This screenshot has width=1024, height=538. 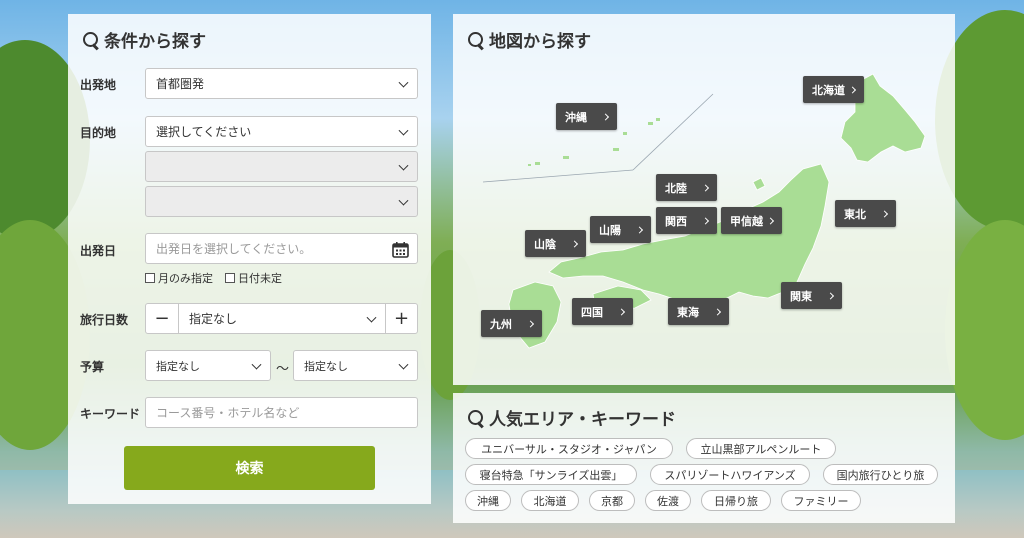 I want to click on keyword-panel-title: 人気エリア・キーワード, so click(x=571, y=417).